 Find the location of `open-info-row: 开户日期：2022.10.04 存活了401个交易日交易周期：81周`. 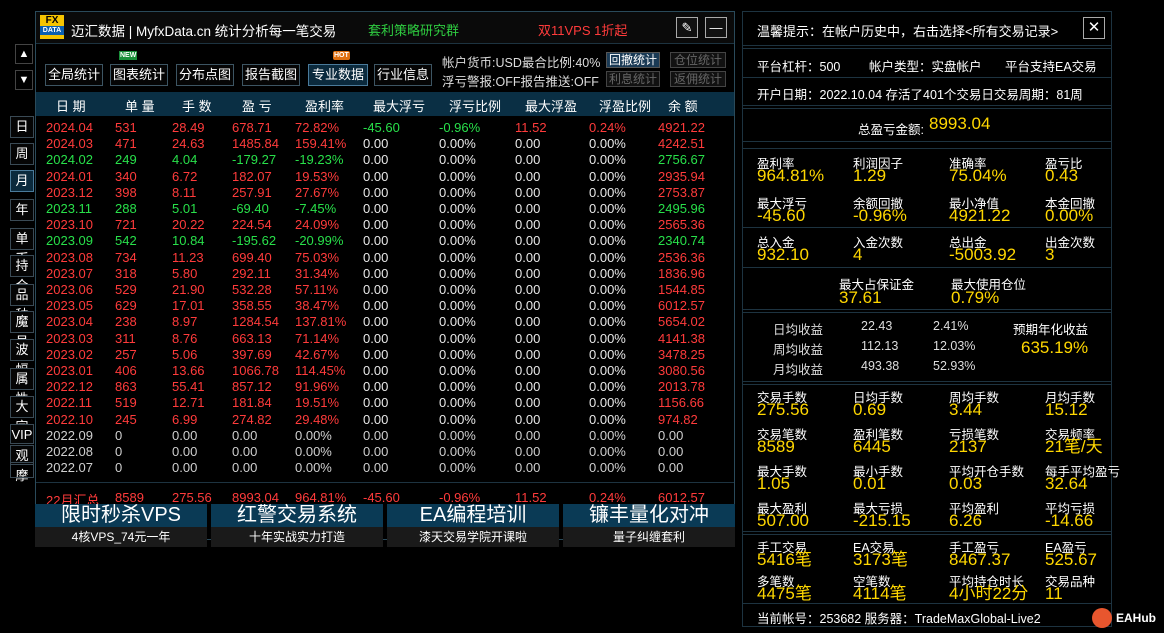

open-info-row: 开户日期：2022.10.04 存活了401个交易日交易周期：81周 is located at coordinates (927, 92).